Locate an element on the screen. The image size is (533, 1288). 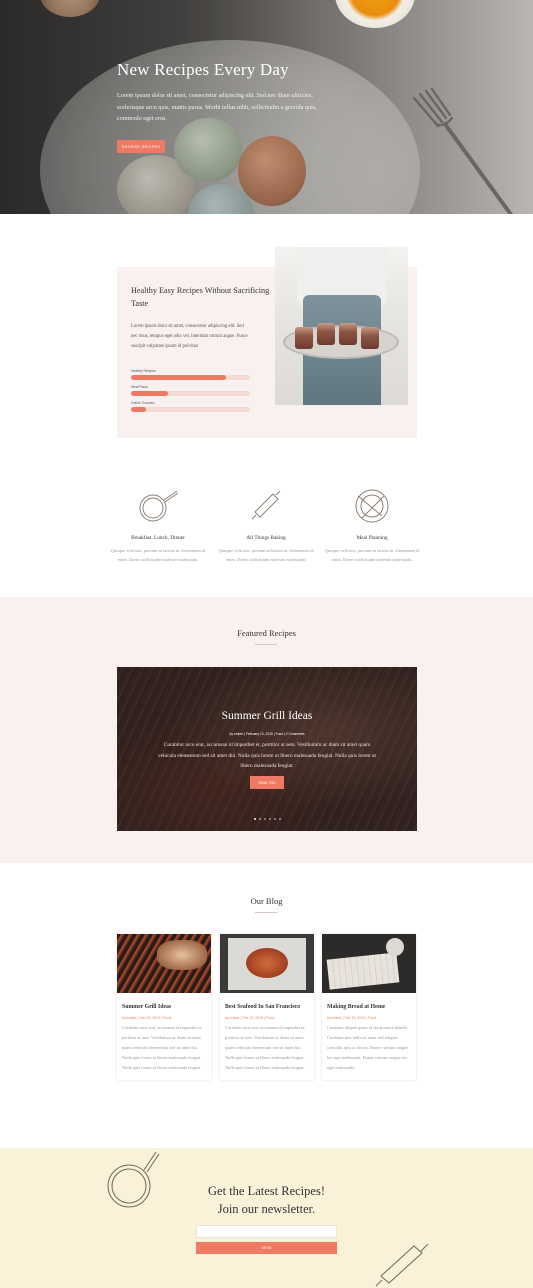
blog-post-title: Summer Grill Ideas is located at coordinates (164, 1008).